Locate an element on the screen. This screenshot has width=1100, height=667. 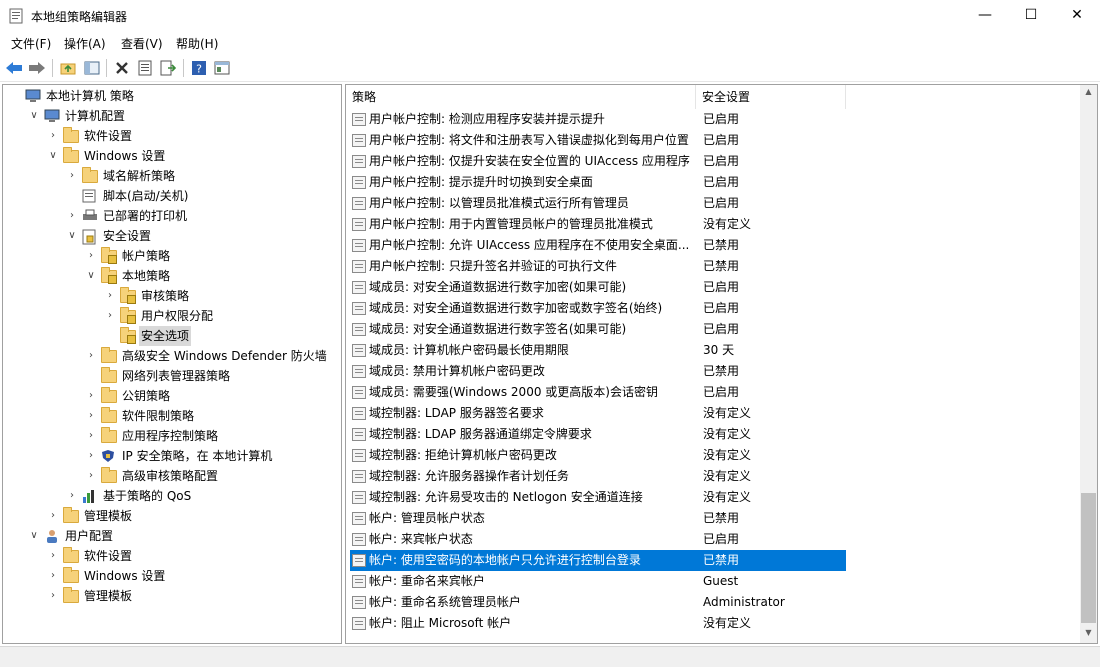
menu-file: 文件(F) is located at coordinates (31, 43).